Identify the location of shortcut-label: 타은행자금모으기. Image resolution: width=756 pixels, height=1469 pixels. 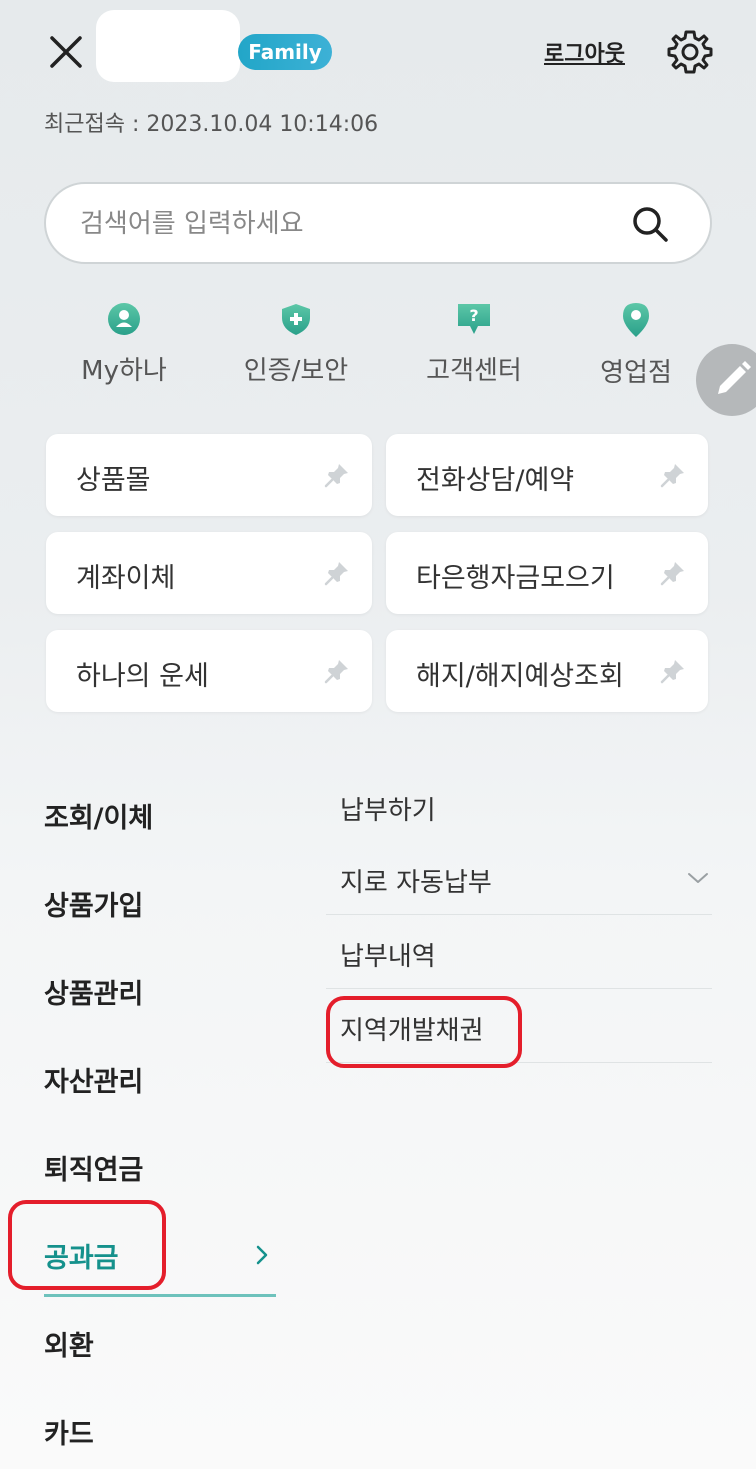
(515, 578).